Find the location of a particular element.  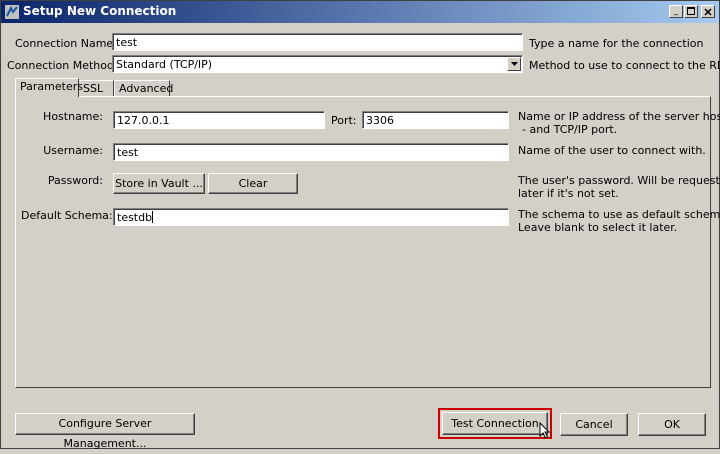

text-caret is located at coordinates (153, 217).